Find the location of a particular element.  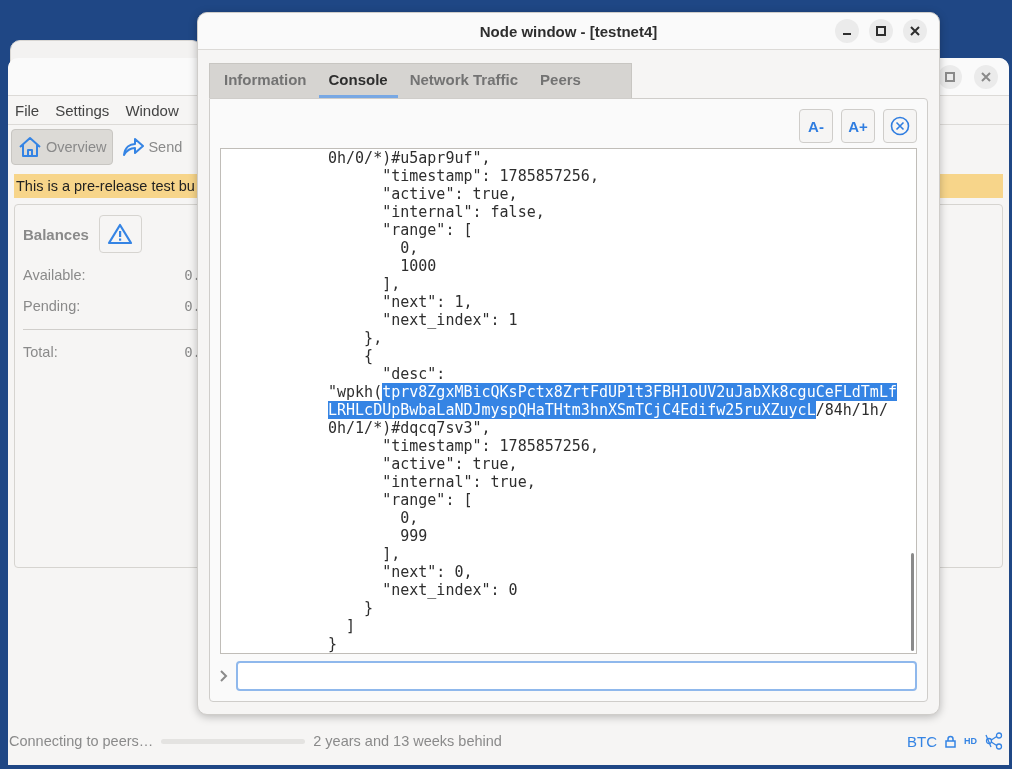

console-line: "desc": is located at coordinates (414, 374).